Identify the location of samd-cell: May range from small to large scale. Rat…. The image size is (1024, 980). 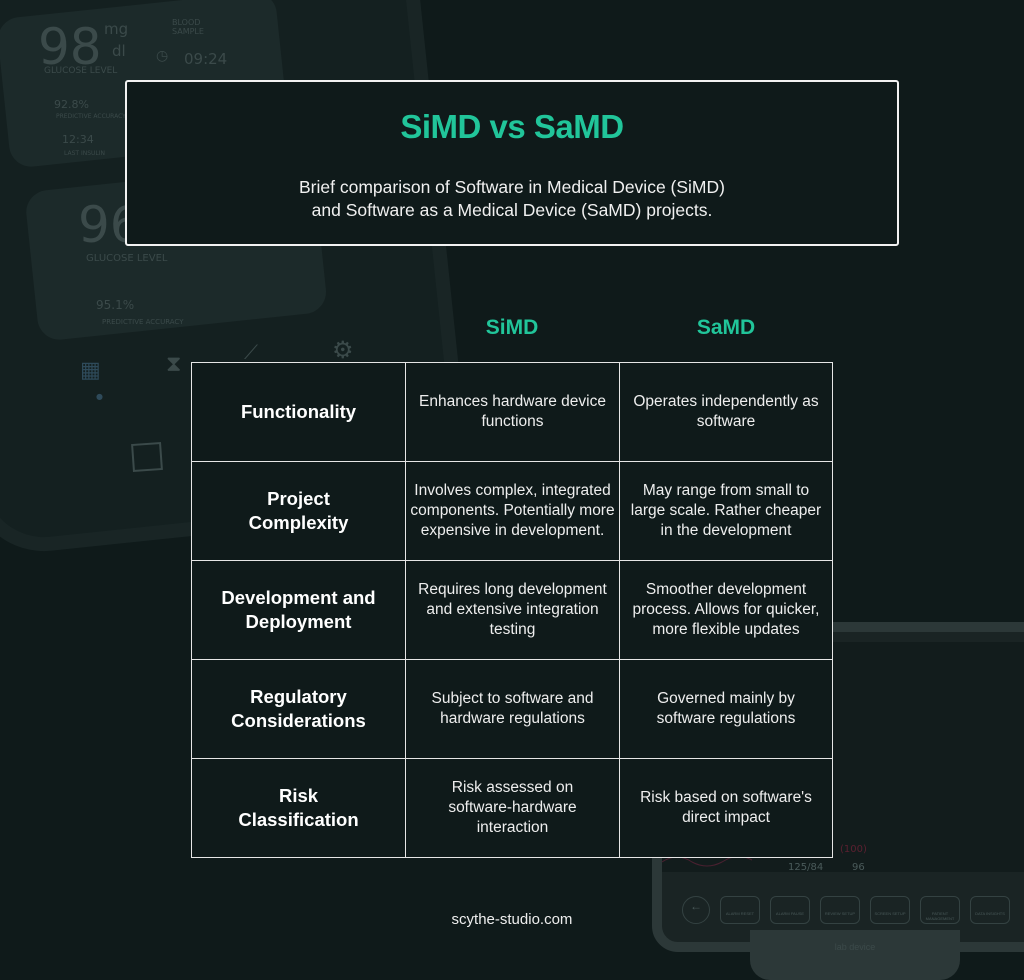
(726, 511).